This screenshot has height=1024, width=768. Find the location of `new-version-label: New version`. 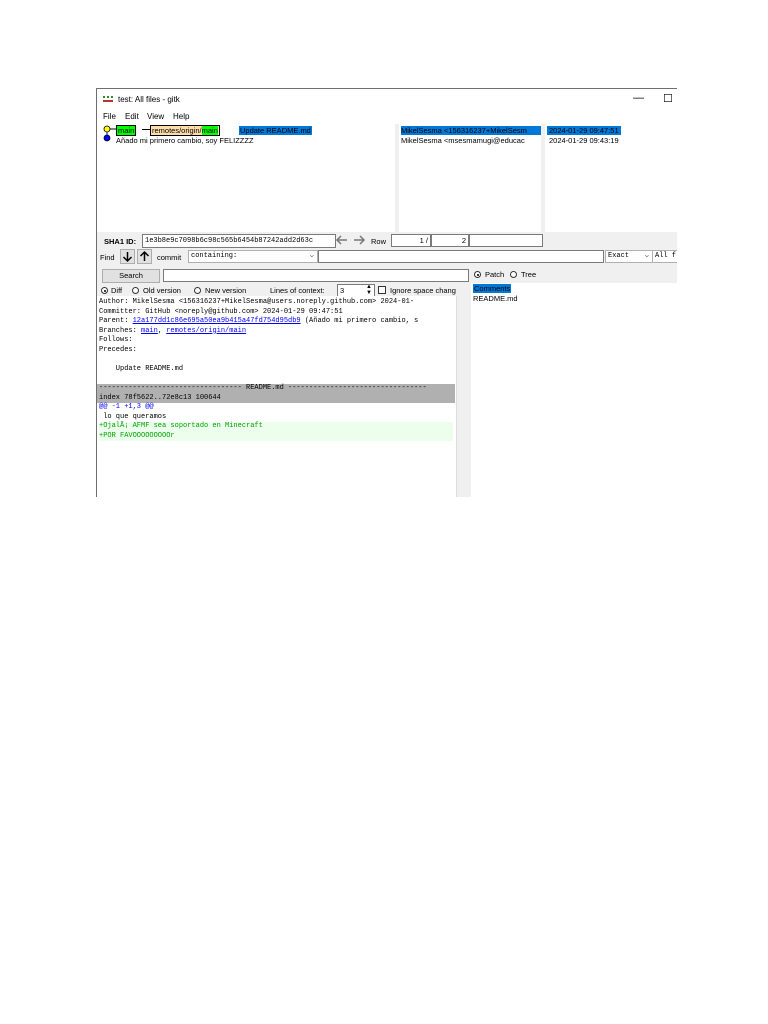

new-version-label: New version is located at coordinates (226, 290).